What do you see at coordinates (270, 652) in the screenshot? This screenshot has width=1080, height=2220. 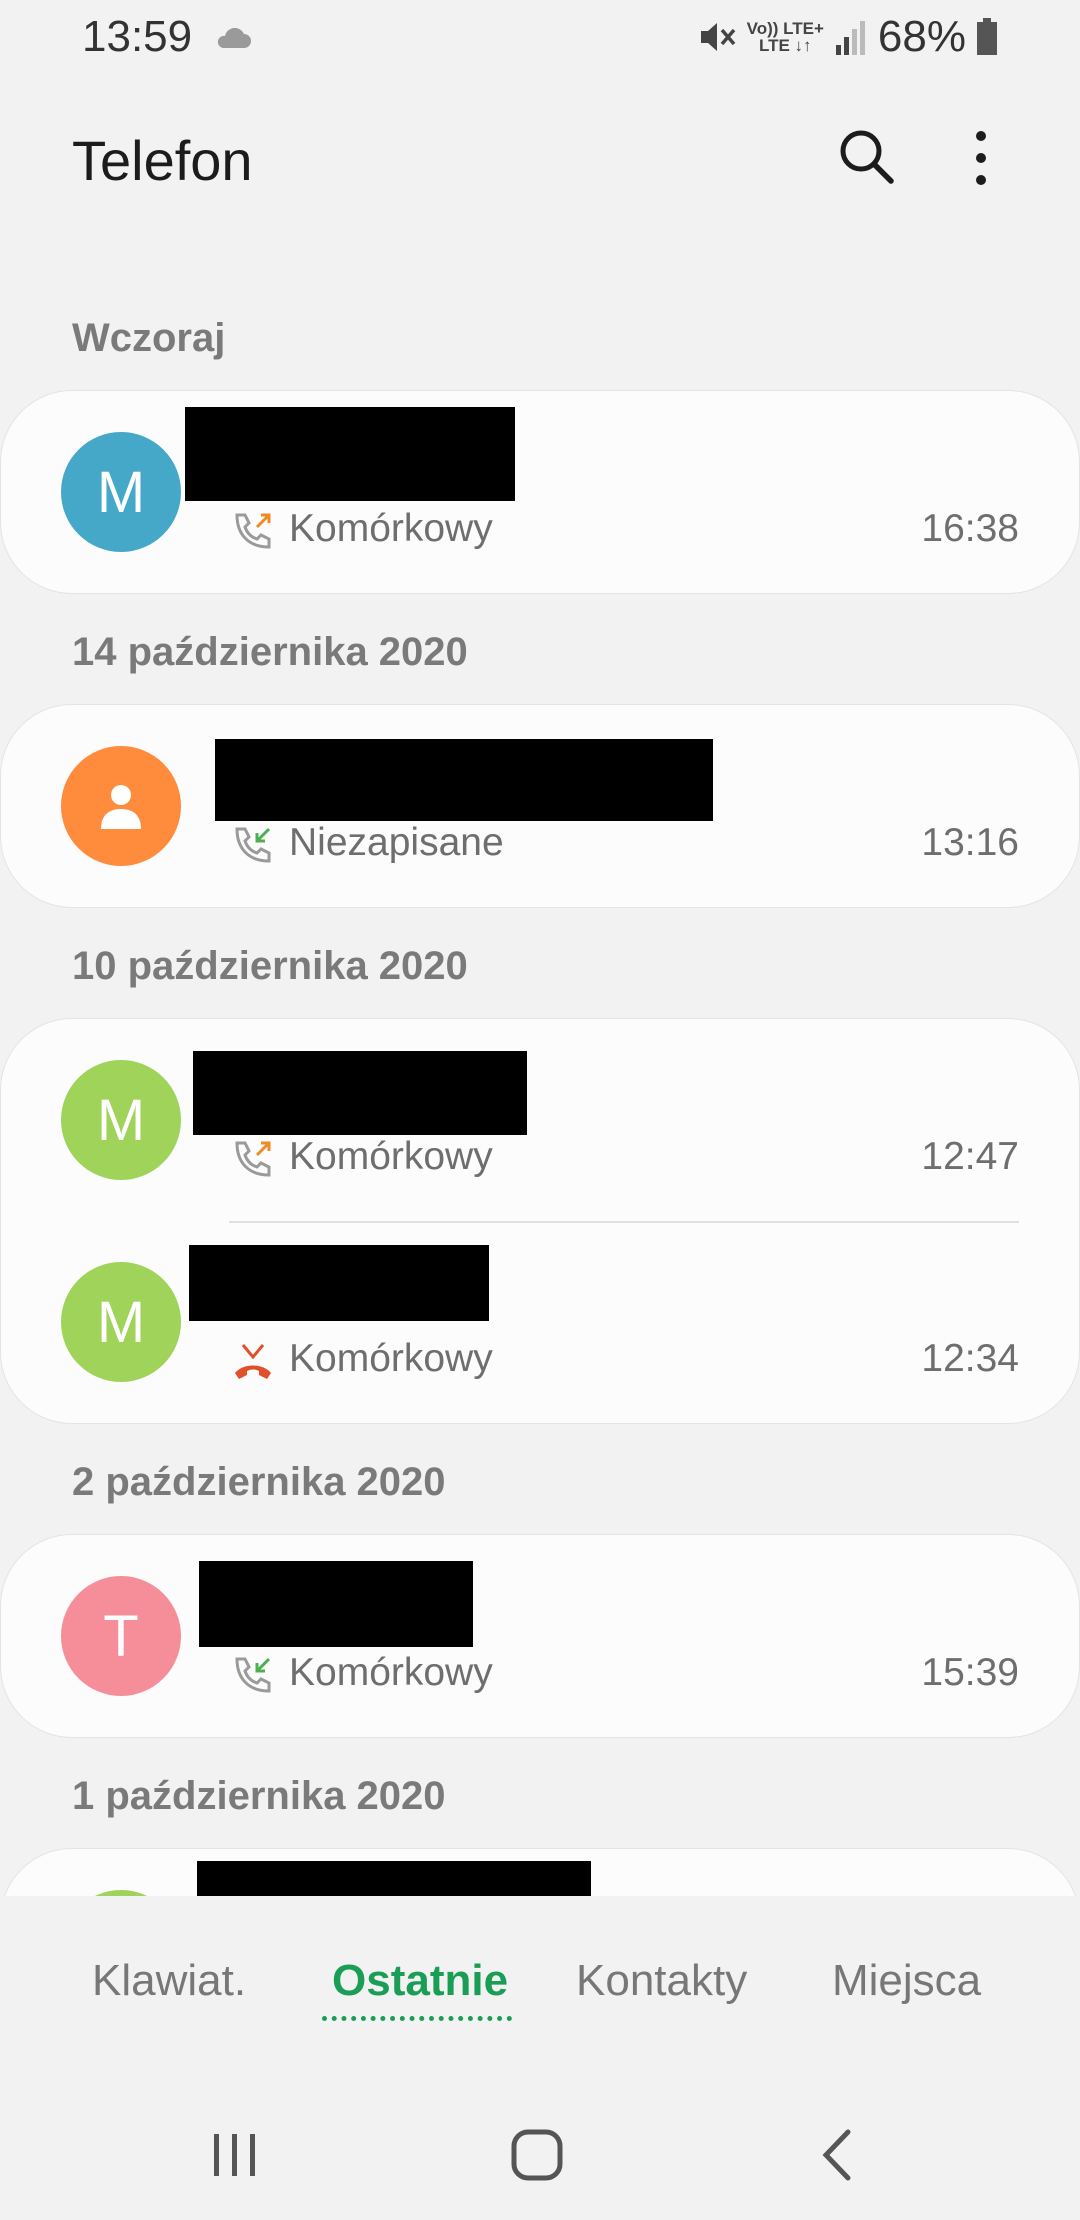 I see `group-date-header: 14 października 2020` at bounding box center [270, 652].